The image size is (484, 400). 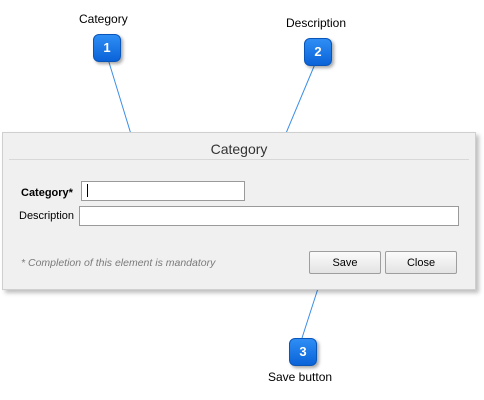 I want to click on callout-badge-2: 2, so click(x=318, y=52).